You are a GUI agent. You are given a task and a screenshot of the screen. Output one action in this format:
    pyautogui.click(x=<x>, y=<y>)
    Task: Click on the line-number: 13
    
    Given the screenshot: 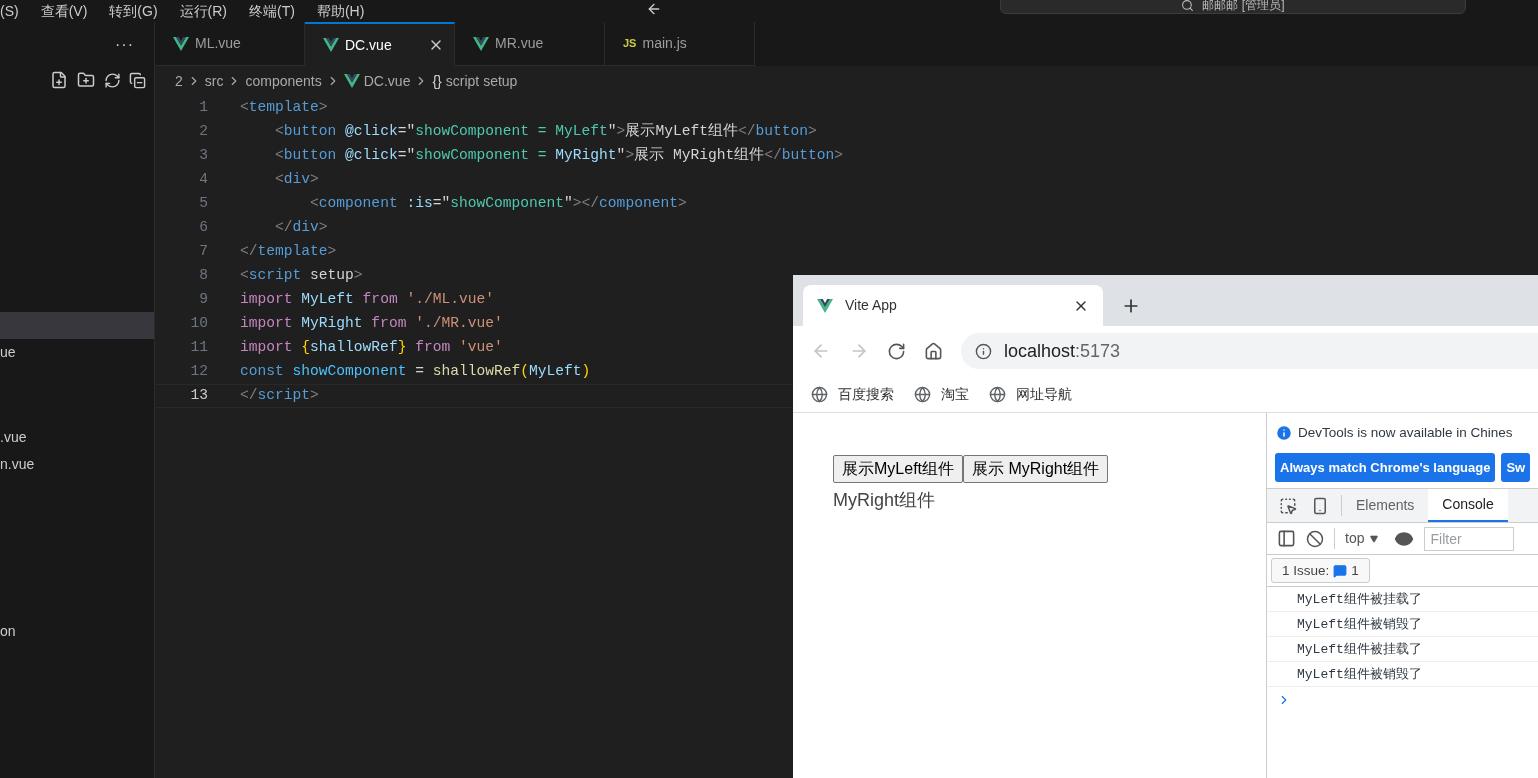 What is the action you would take?
    pyautogui.click(x=198, y=396)
    